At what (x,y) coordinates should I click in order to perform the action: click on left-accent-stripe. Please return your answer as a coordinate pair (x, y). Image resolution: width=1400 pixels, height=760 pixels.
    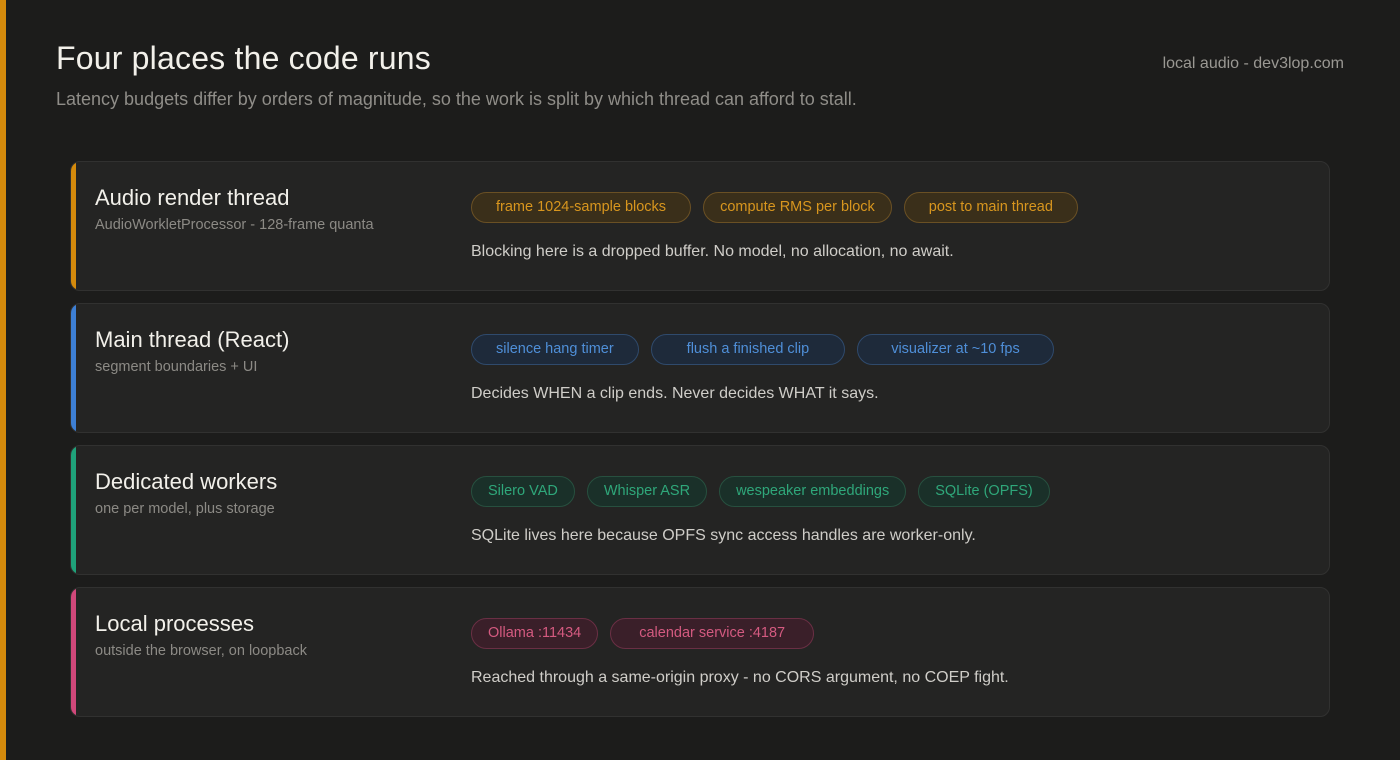
    Looking at the image, I should click on (3, 380).